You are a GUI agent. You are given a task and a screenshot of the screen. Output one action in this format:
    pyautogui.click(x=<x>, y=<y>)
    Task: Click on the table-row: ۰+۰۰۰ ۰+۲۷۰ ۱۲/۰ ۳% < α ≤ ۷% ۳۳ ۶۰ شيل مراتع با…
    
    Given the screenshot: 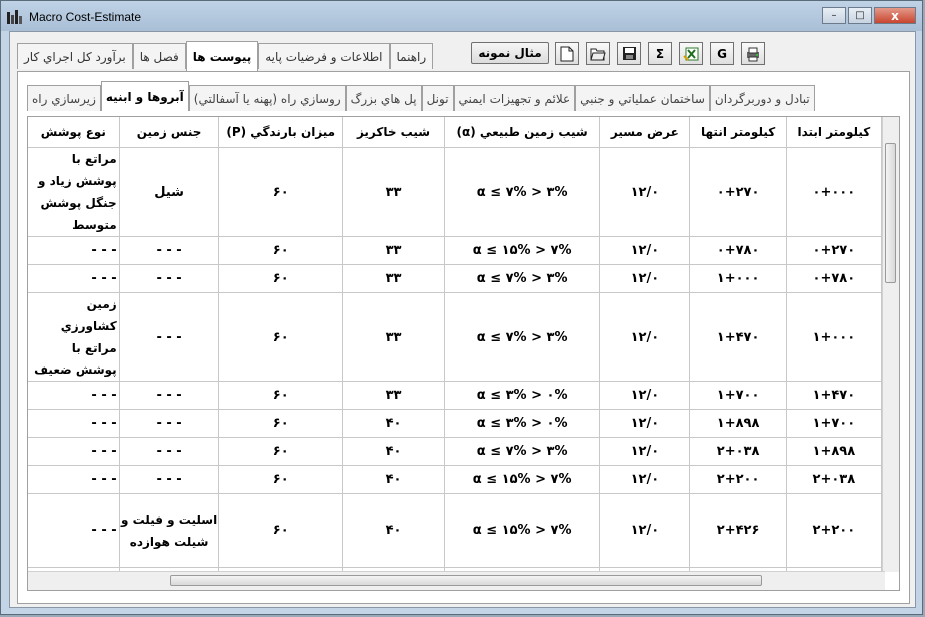 What is the action you would take?
    pyautogui.click(x=455, y=192)
    